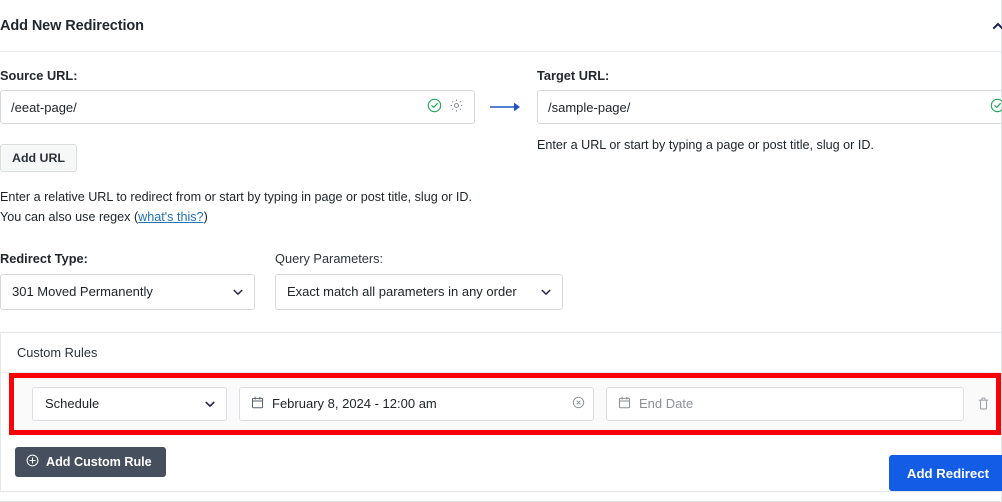 The image size is (1002, 502). I want to click on custom-rules-title: Custom Rules, so click(501, 353).